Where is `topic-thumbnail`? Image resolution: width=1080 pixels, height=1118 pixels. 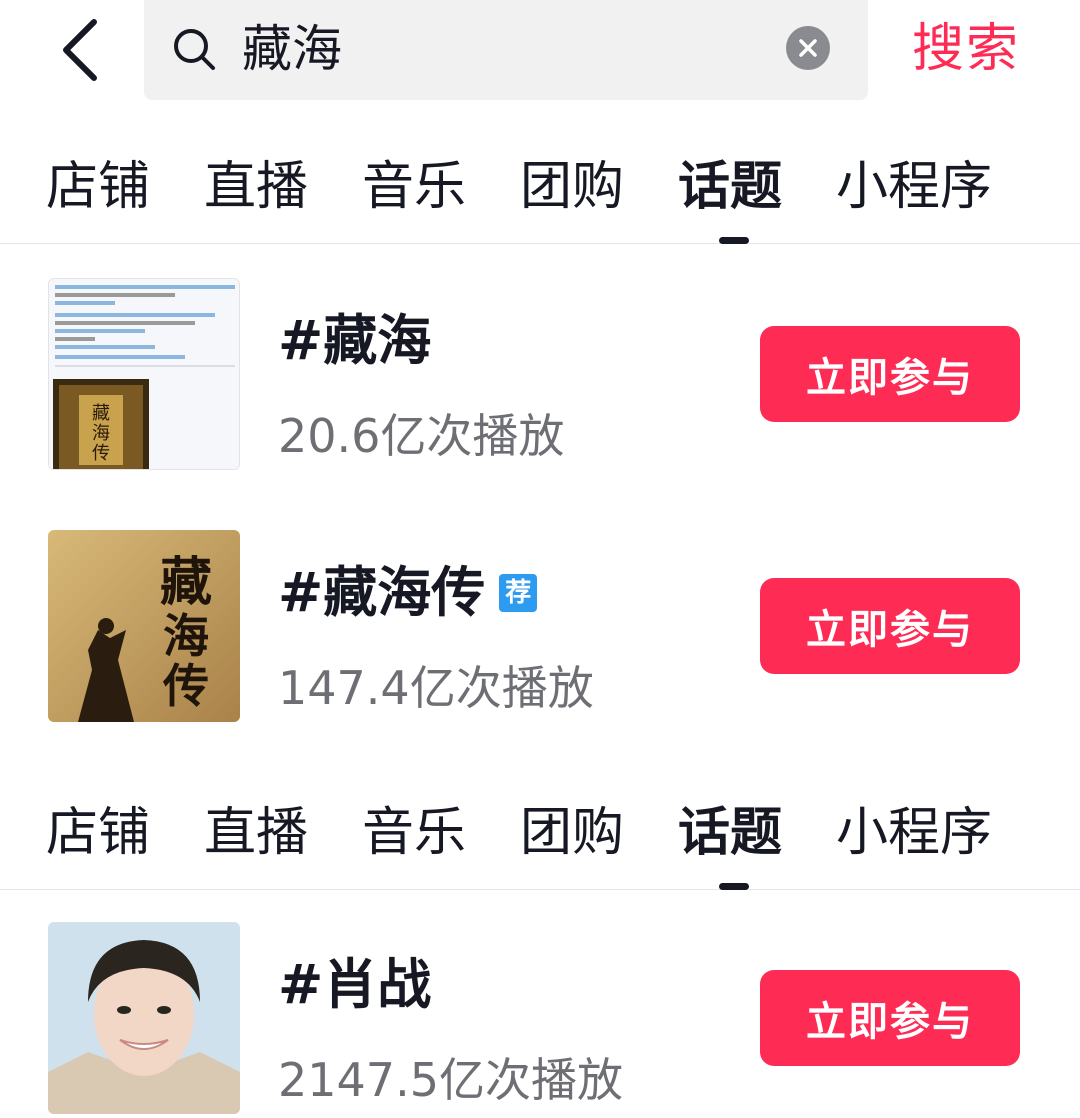 topic-thumbnail is located at coordinates (144, 1018).